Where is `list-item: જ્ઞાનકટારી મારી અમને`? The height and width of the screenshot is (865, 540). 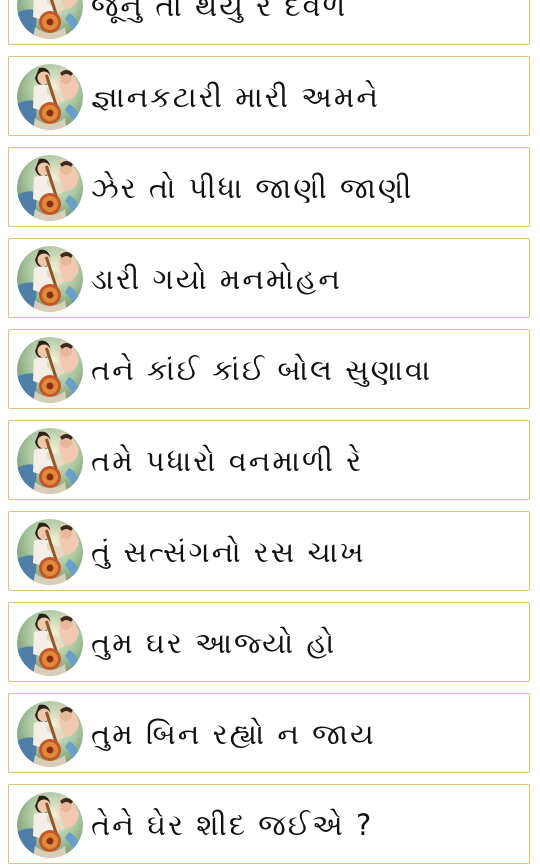 list-item: જ્ઞાનકટારી મારી અમને is located at coordinates (269, 96).